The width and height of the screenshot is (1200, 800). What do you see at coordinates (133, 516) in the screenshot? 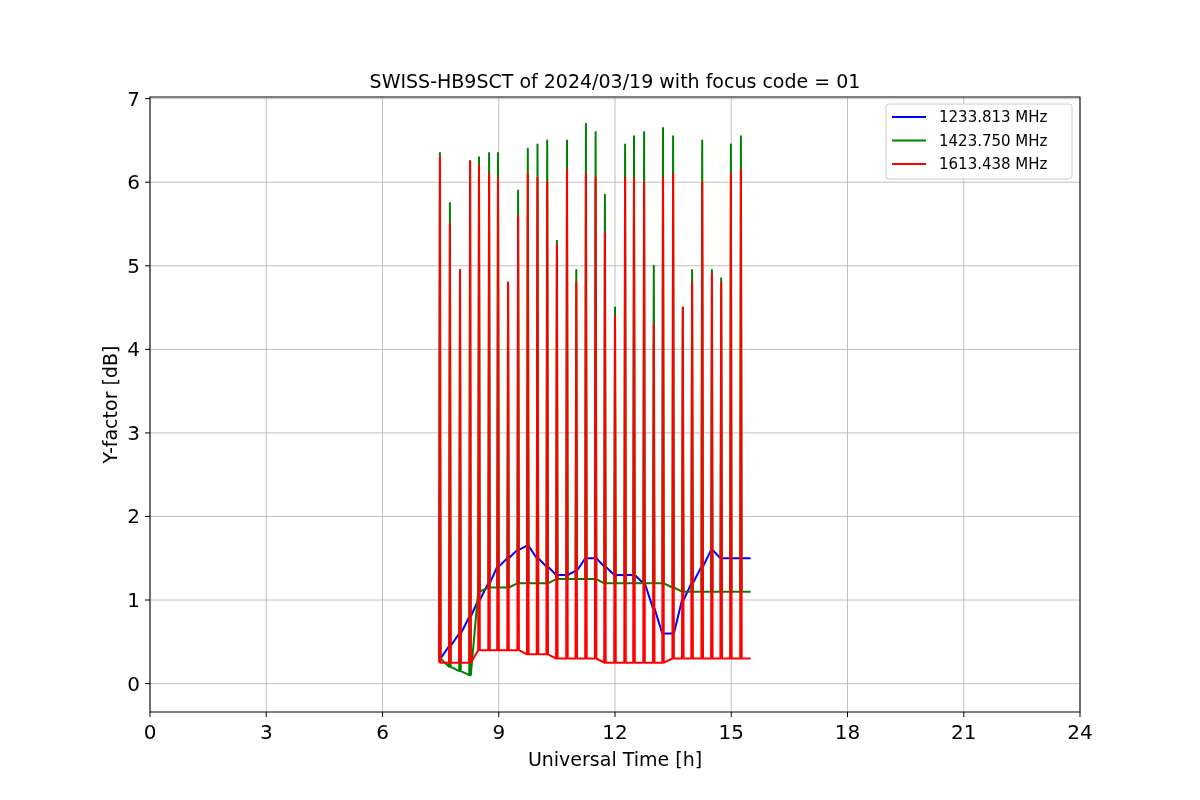
I see `tick-label: 2` at bounding box center [133, 516].